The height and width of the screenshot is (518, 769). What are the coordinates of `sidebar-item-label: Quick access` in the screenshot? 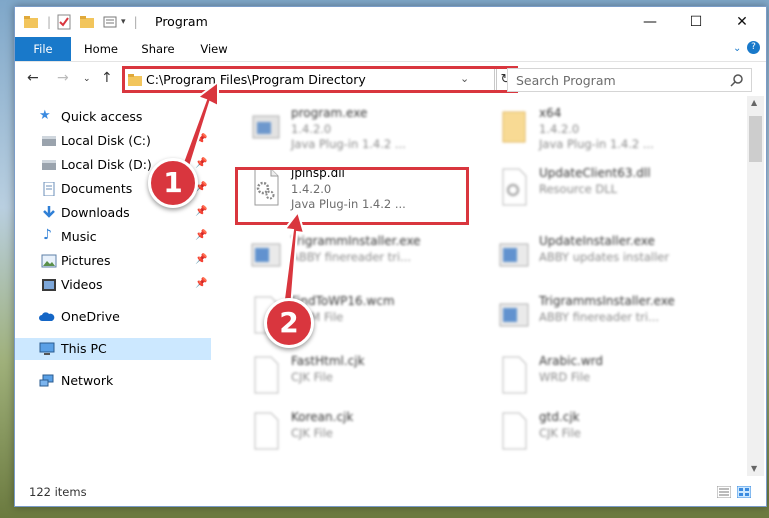 It's located at (102, 116).